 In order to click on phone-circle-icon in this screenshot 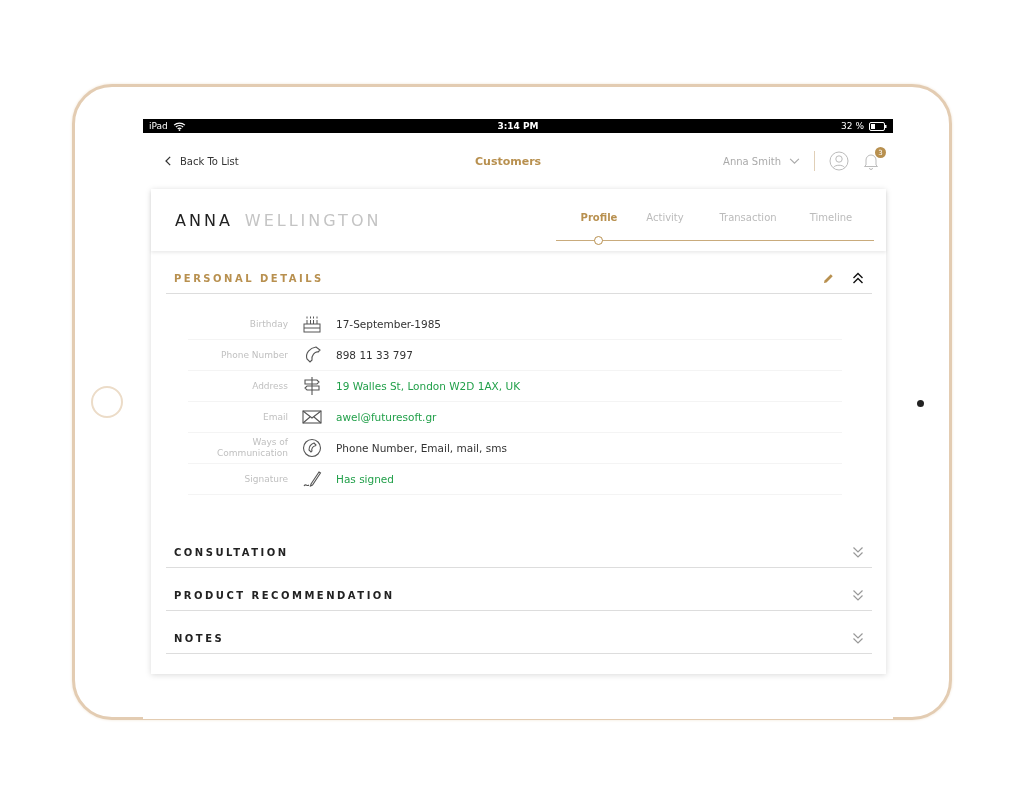, I will do `click(312, 448)`.